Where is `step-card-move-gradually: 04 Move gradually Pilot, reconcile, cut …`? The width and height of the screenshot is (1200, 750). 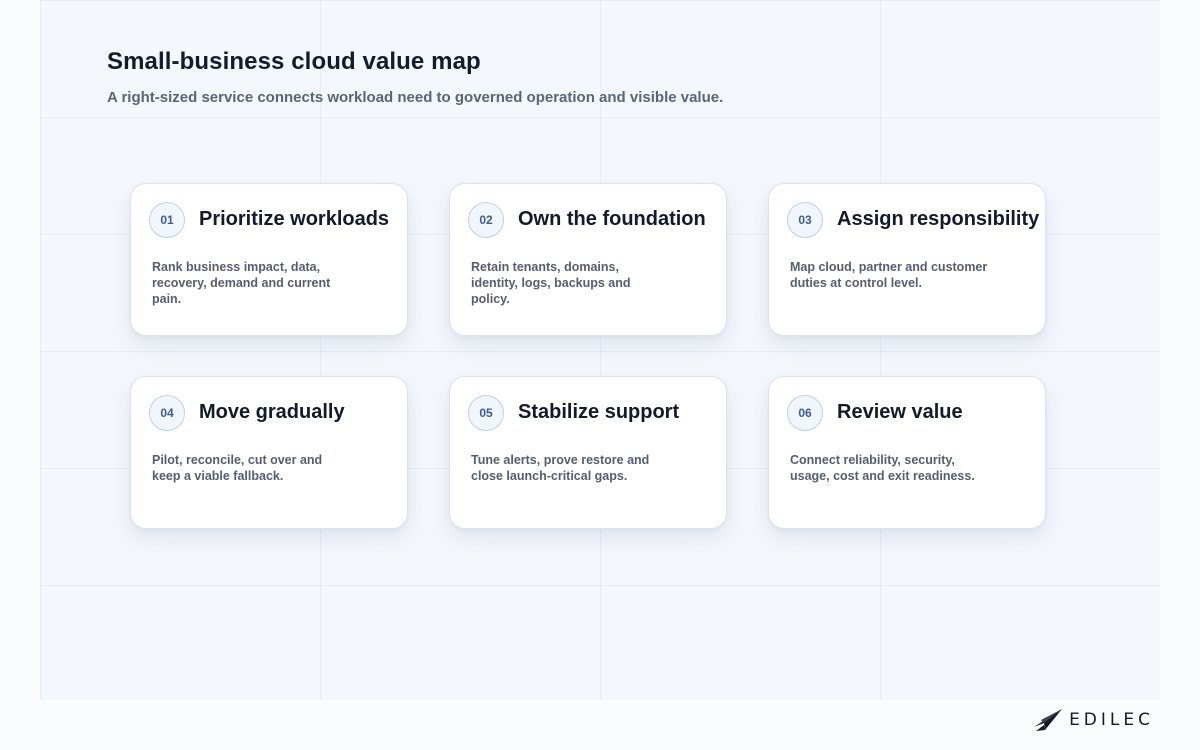 step-card-move-gradually: 04 Move gradually Pilot, reconcile, cut … is located at coordinates (269, 452).